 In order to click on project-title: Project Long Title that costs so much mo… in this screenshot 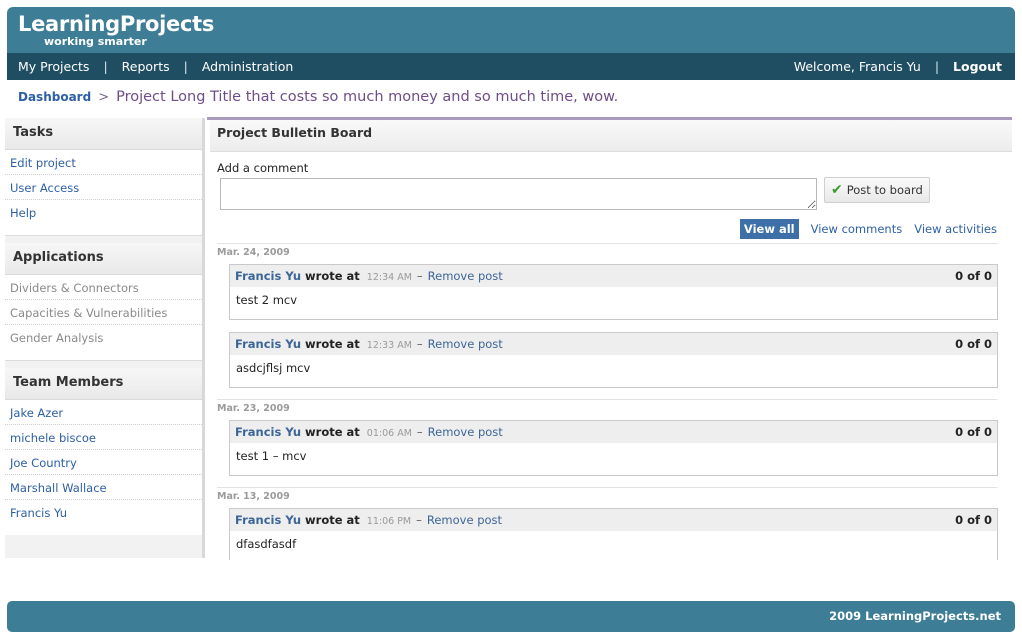, I will do `click(367, 97)`.